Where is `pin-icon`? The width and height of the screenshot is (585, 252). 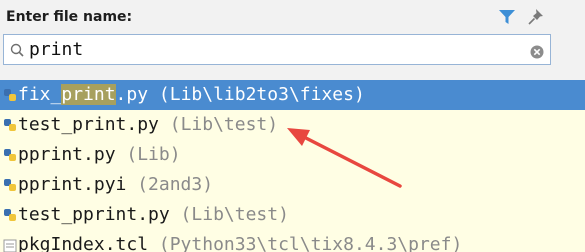
pin-icon is located at coordinates (536, 17).